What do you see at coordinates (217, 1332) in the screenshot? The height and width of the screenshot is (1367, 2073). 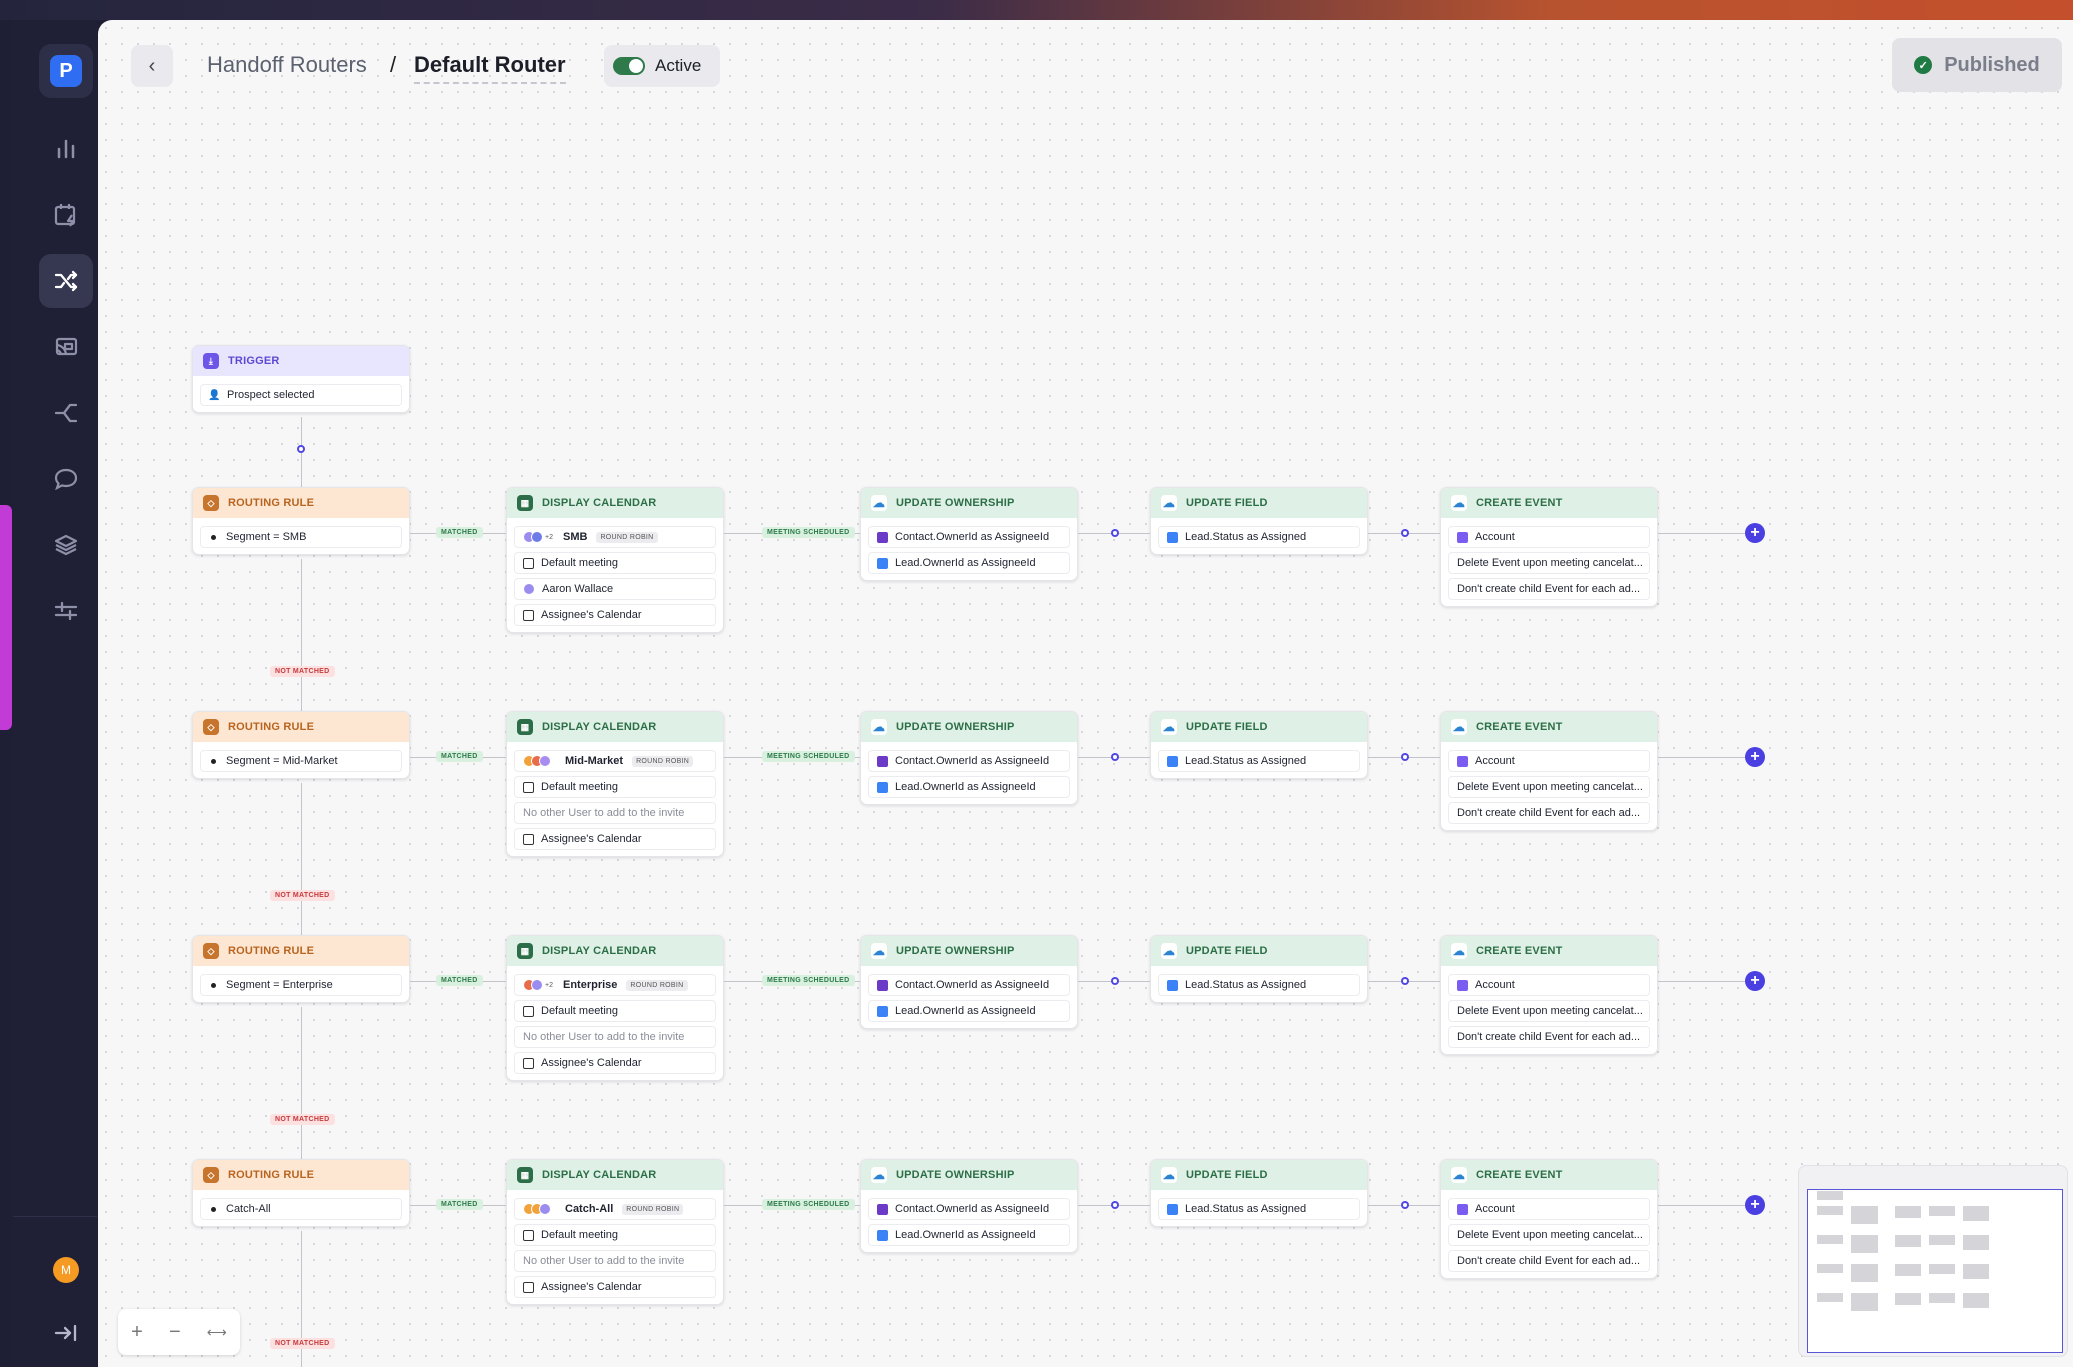 I see `fit-view-button: ⟷` at bounding box center [217, 1332].